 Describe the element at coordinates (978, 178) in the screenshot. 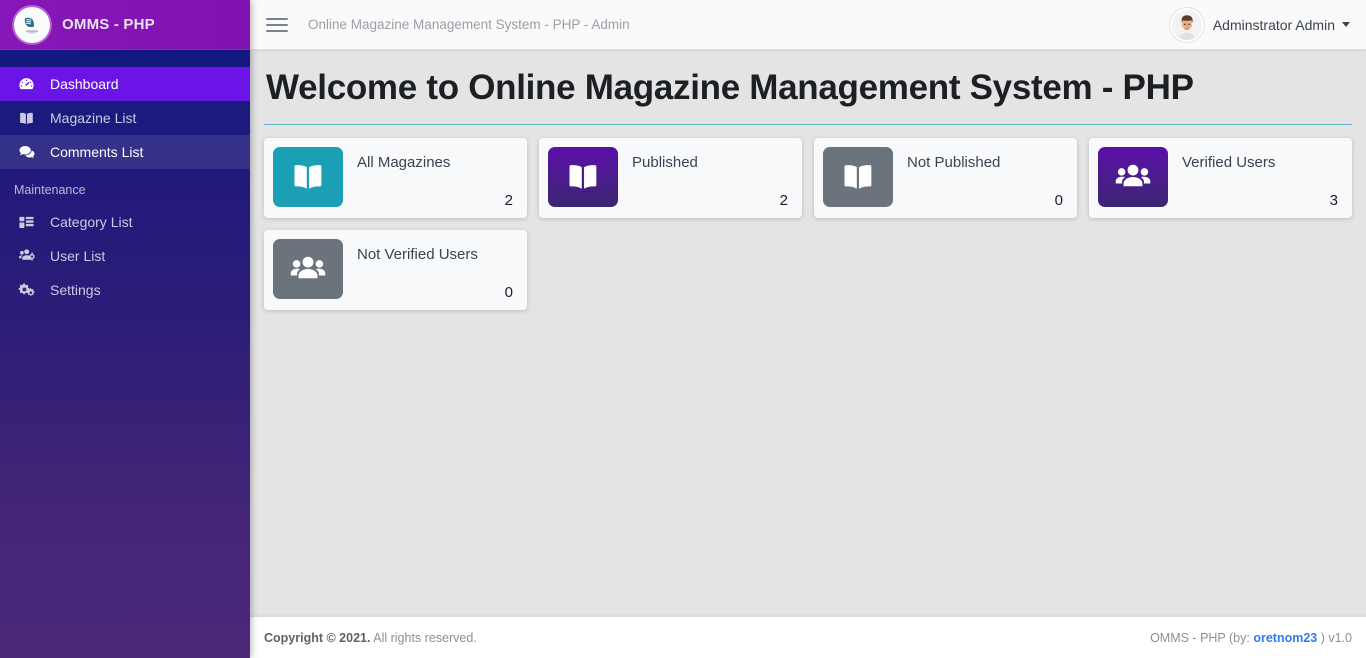

I see `stat-card-body: Not Published 0` at that location.